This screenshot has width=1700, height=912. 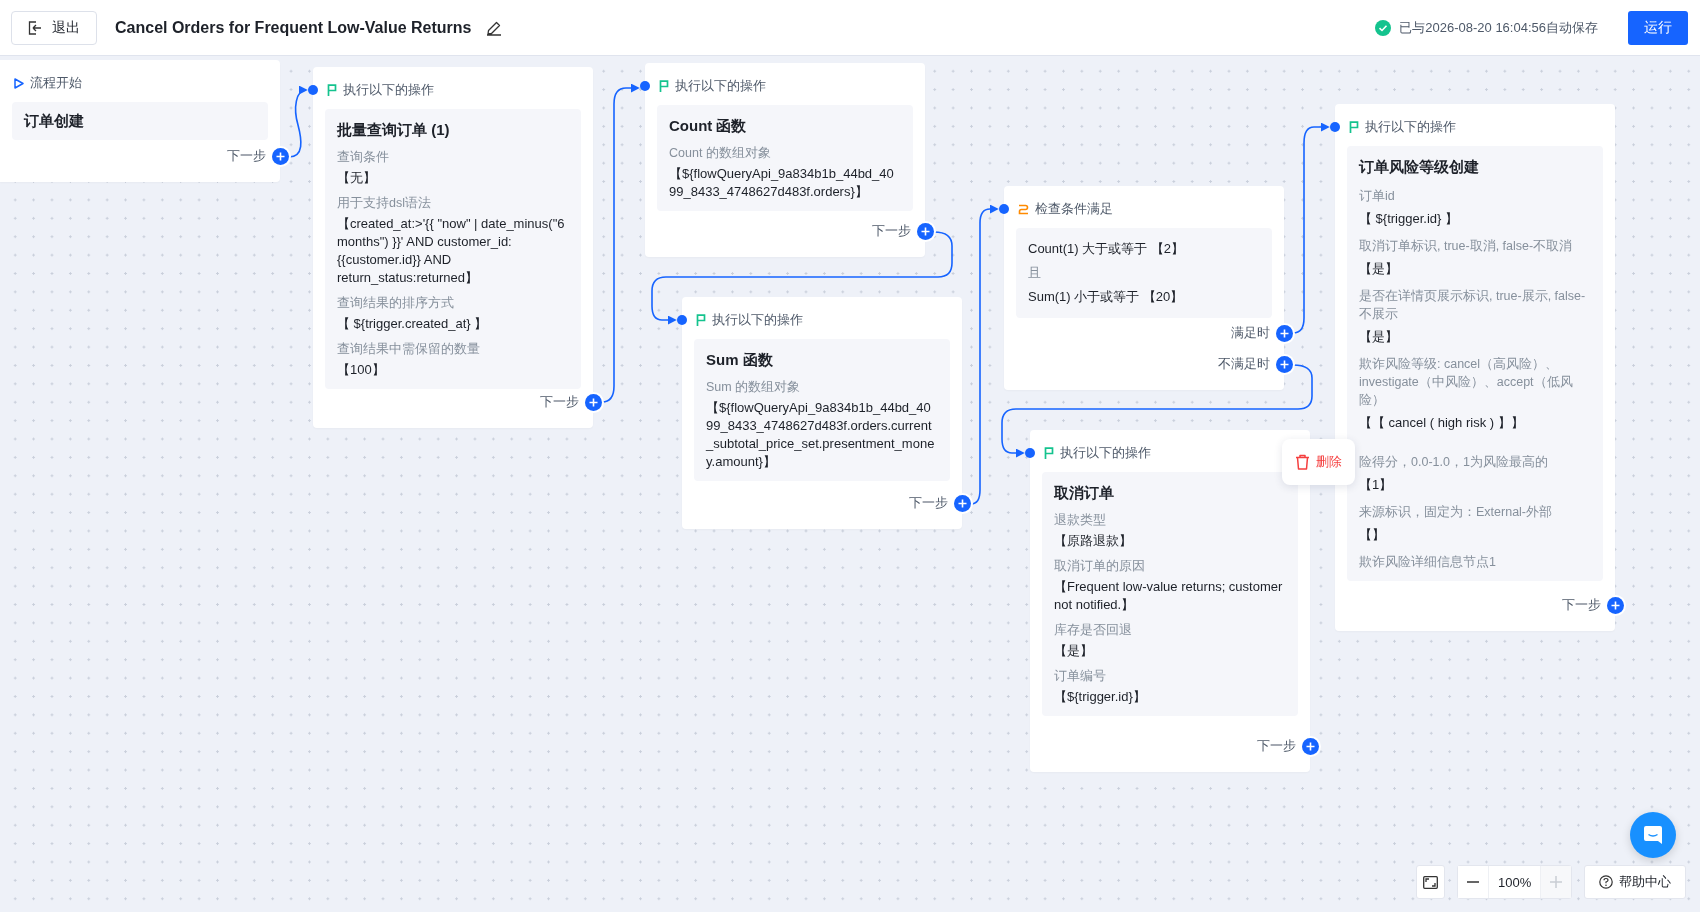 What do you see at coordinates (1635, 882) in the screenshot?
I see `help-center-button: 帮助中心` at bounding box center [1635, 882].